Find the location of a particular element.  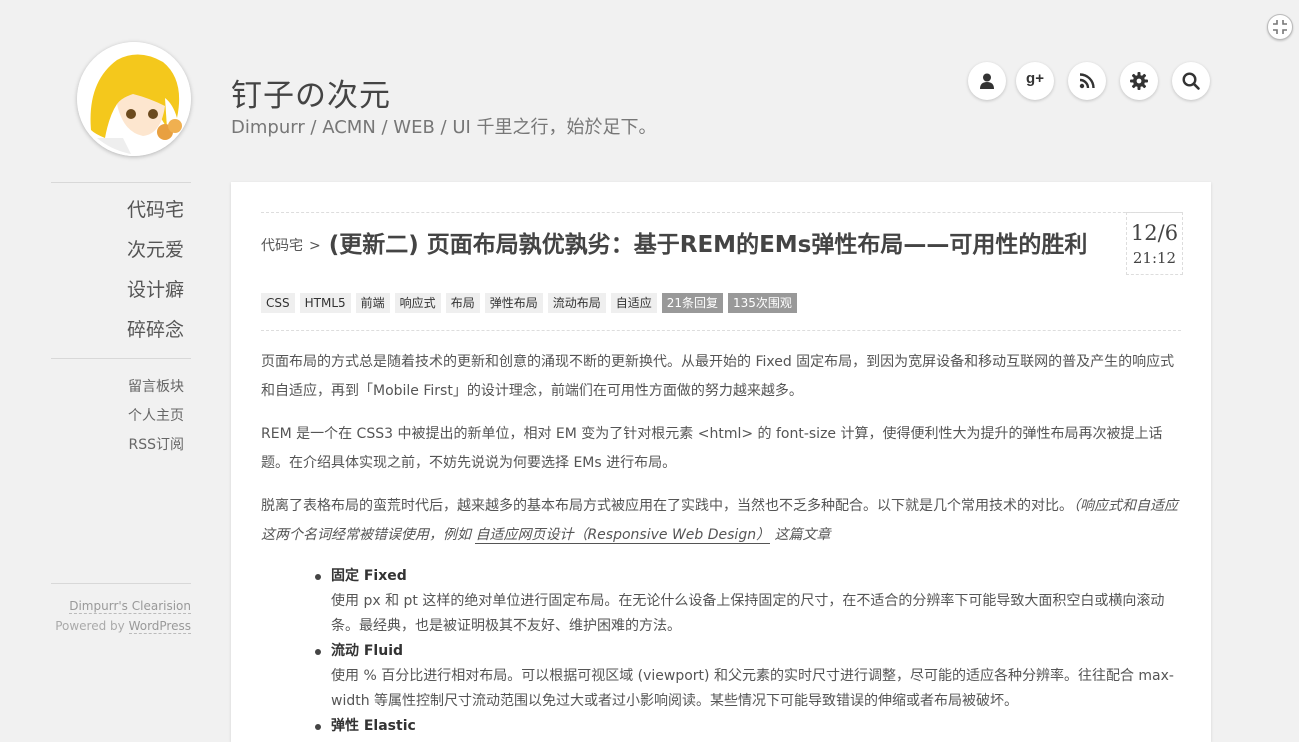

post-date-day: 12/6 is located at coordinates (1154, 233).